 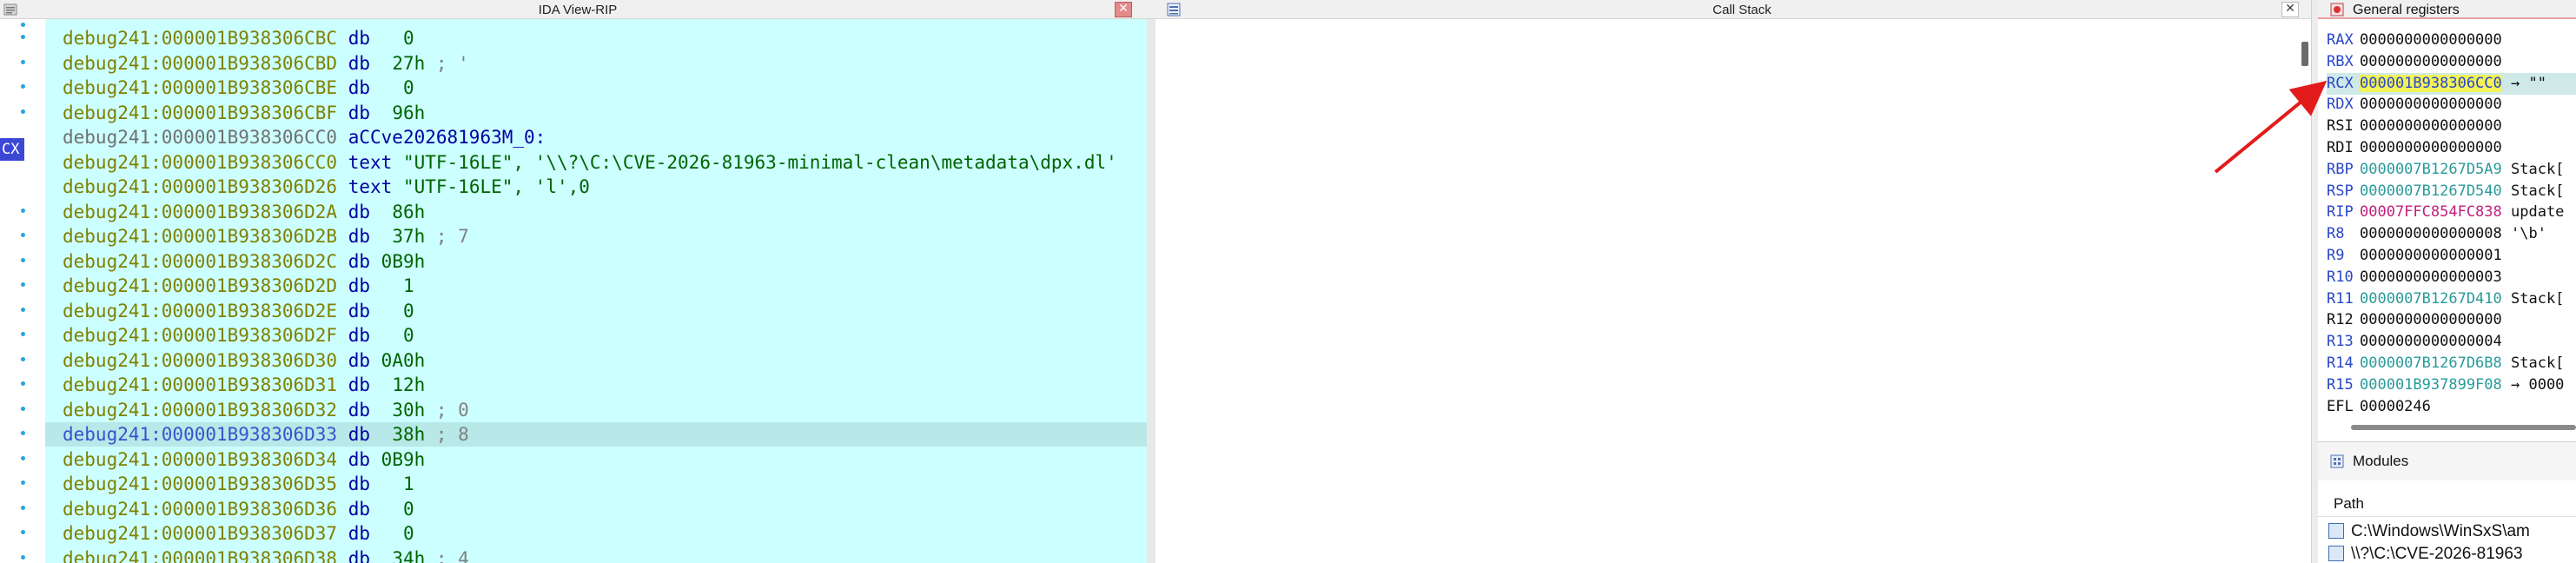 I want to click on register-row-rdx: RDX 0000000000000000, so click(x=2451, y=105).